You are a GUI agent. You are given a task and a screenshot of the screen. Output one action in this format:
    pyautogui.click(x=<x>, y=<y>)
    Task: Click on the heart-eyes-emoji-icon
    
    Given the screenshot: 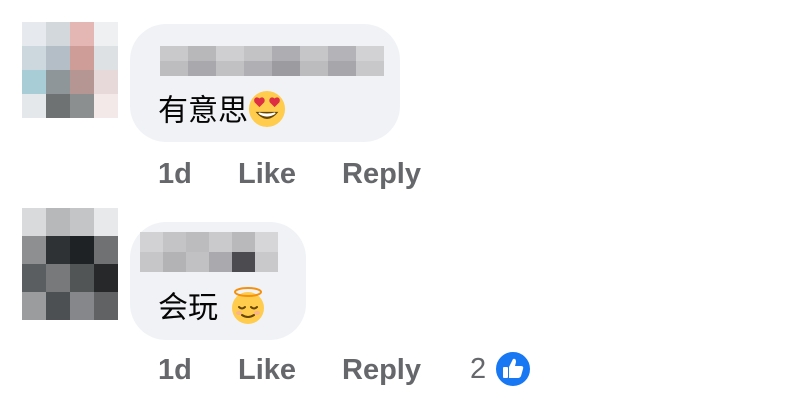 What is the action you would take?
    pyautogui.click(x=267, y=112)
    